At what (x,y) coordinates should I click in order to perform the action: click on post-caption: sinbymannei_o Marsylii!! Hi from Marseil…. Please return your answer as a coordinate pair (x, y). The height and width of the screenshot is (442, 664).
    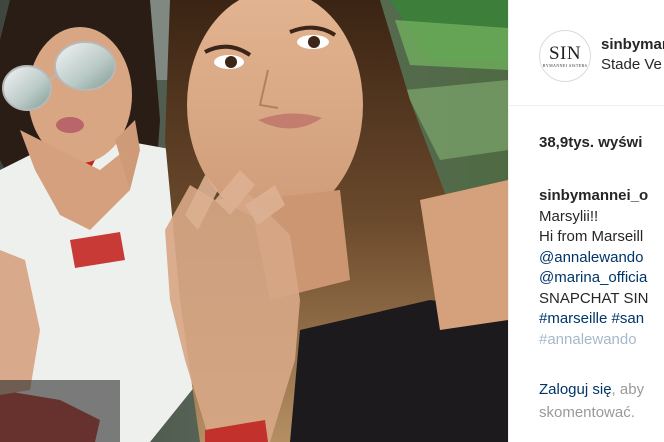
    Looking at the image, I should click on (601, 268).